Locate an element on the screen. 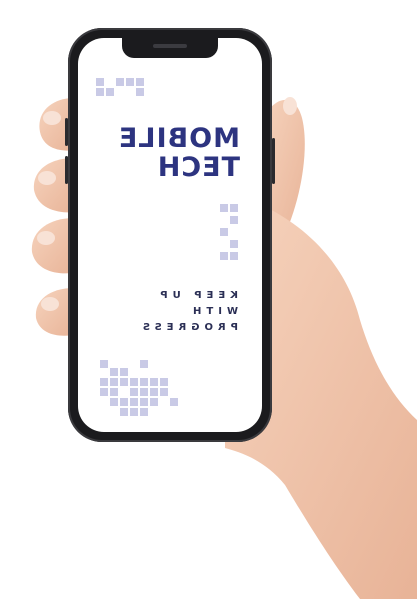 This screenshot has height=599, width=417. title-line-1: MOBILE is located at coordinates (178, 138).